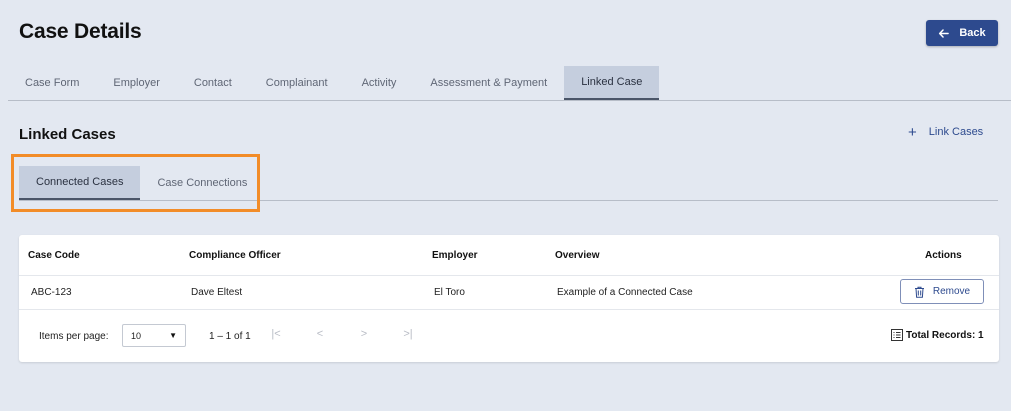 This screenshot has width=1011, height=411. Describe the element at coordinates (577, 255) in the screenshot. I see `header-overview: Overview` at that location.